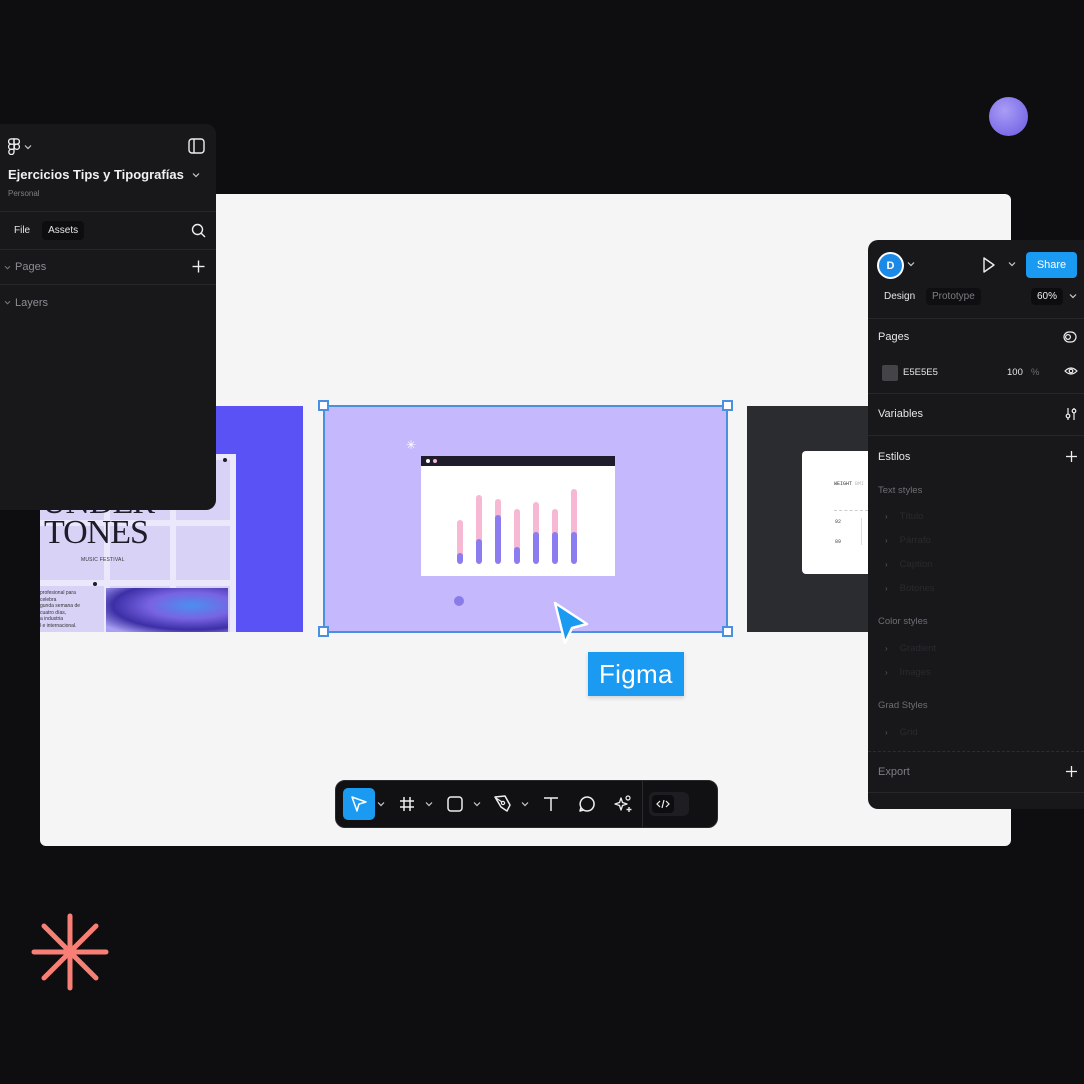 This screenshot has width=1084, height=1084. I want to click on share-button: Share, so click(1051, 265).